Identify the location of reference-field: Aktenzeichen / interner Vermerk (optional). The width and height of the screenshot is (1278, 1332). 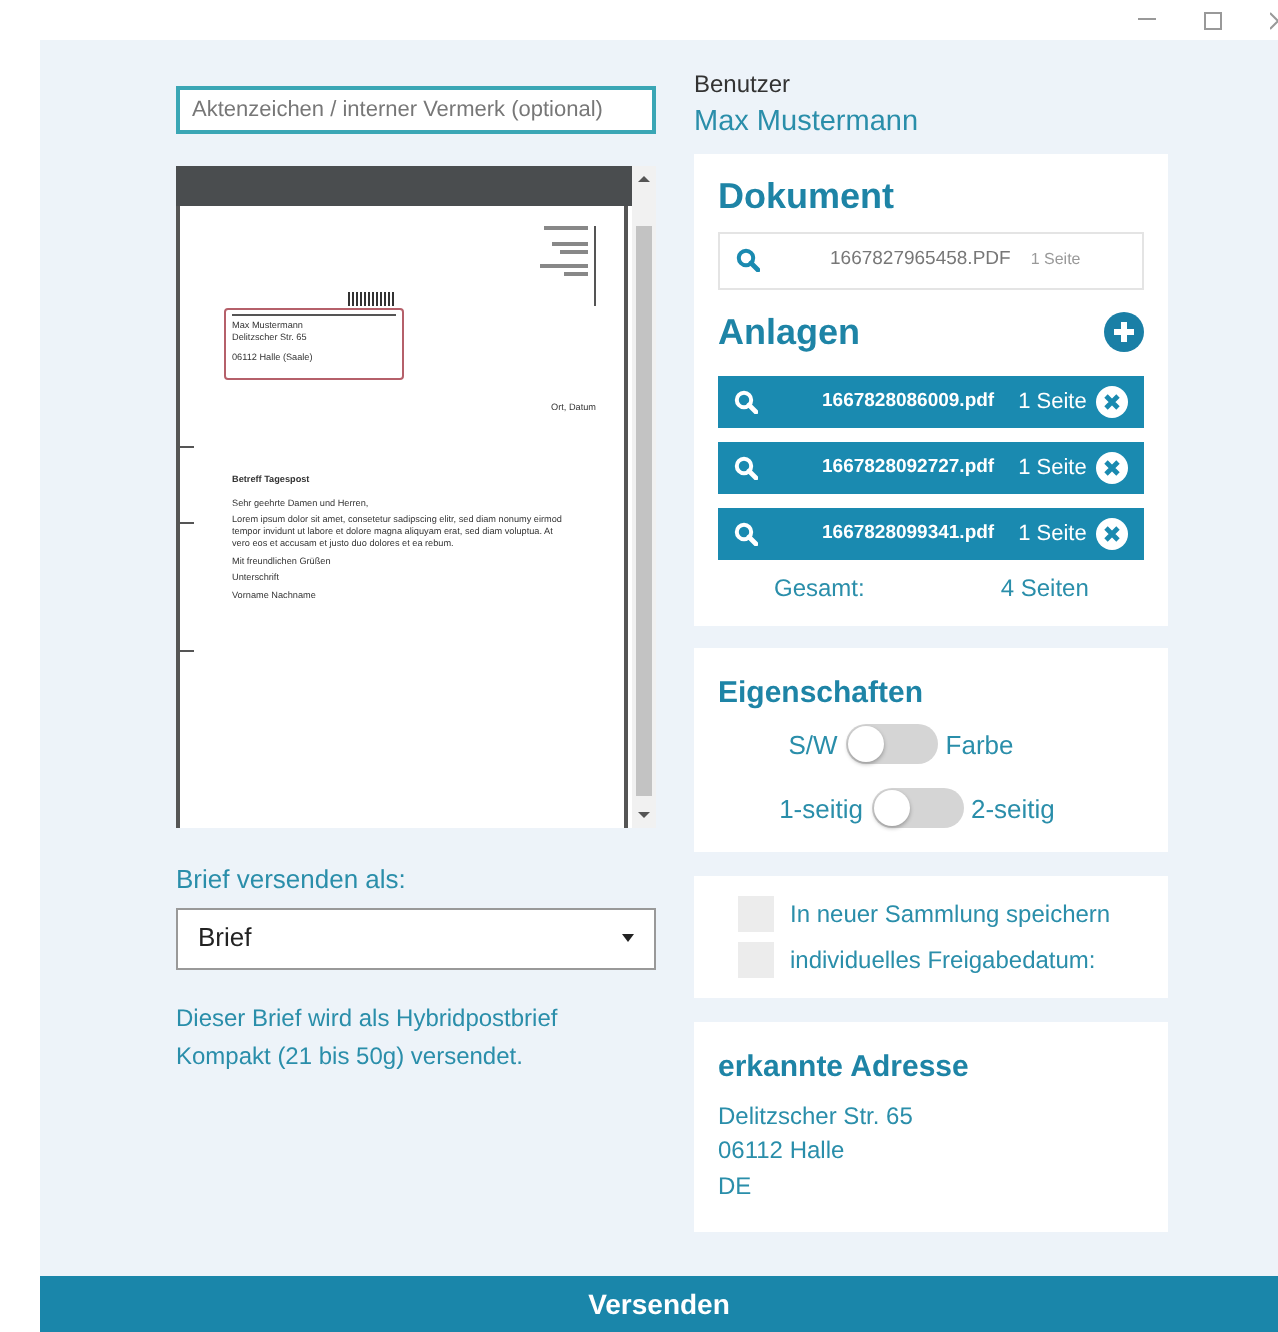
(416, 110).